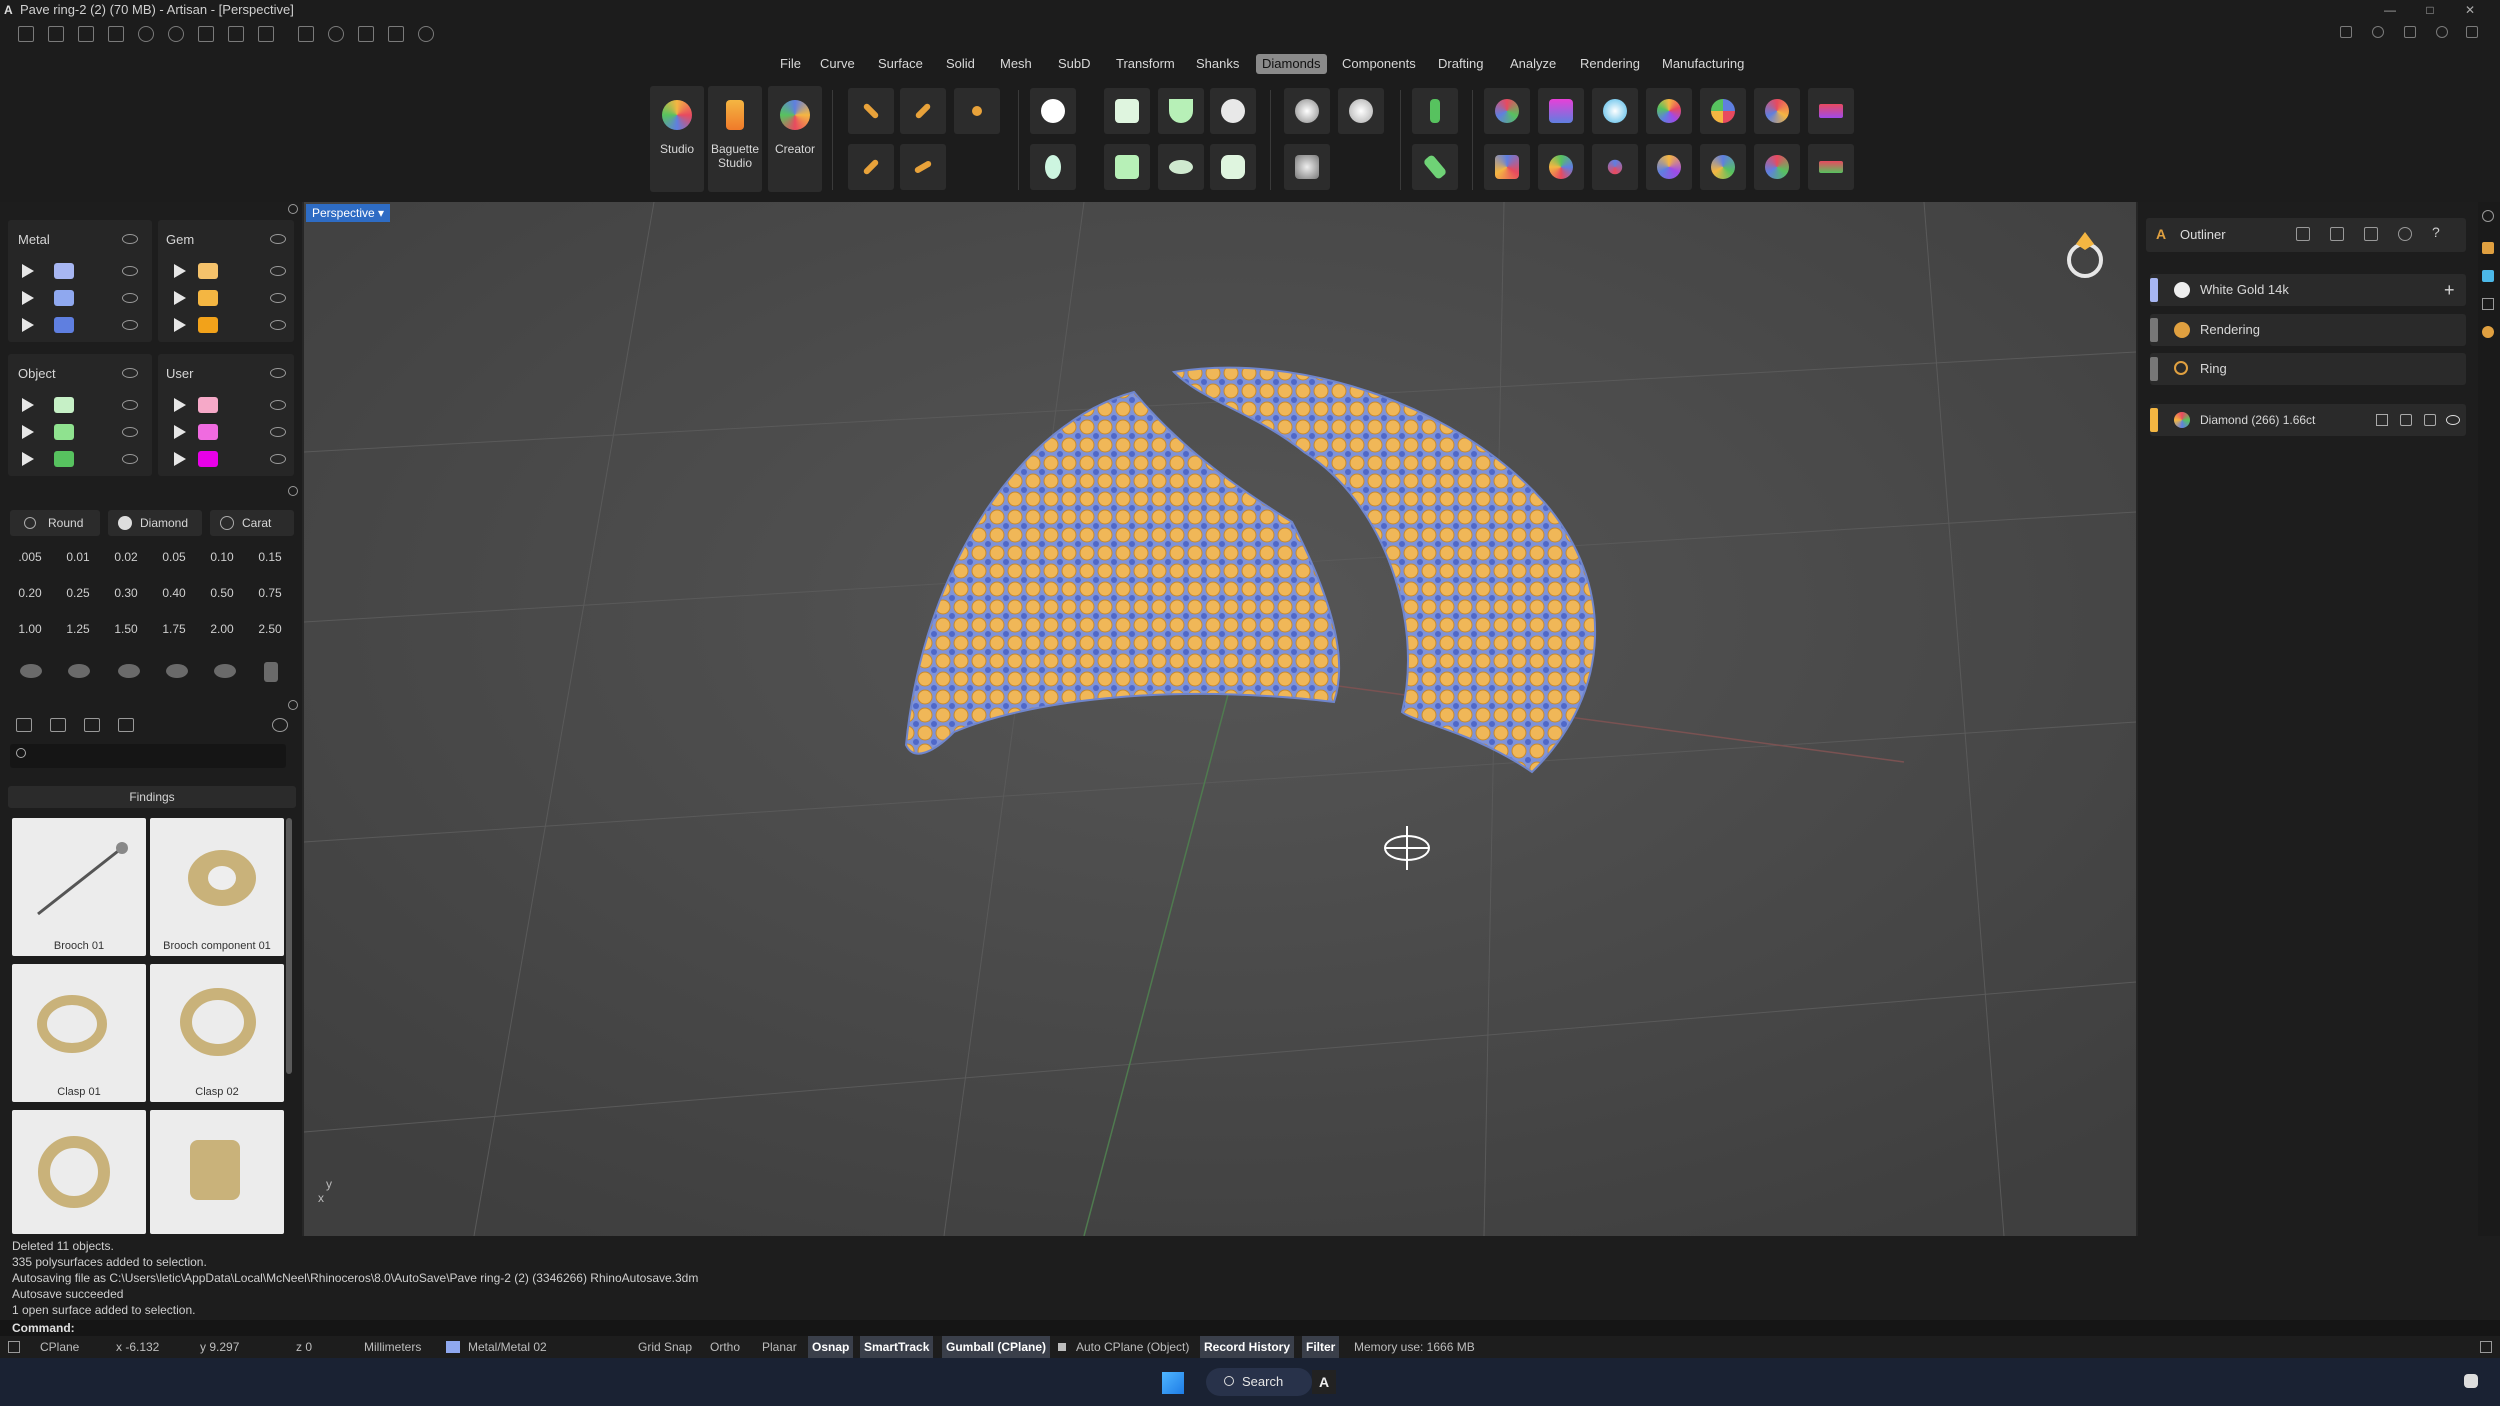  I want to click on gem-size-button: 1.50, so click(126, 629).